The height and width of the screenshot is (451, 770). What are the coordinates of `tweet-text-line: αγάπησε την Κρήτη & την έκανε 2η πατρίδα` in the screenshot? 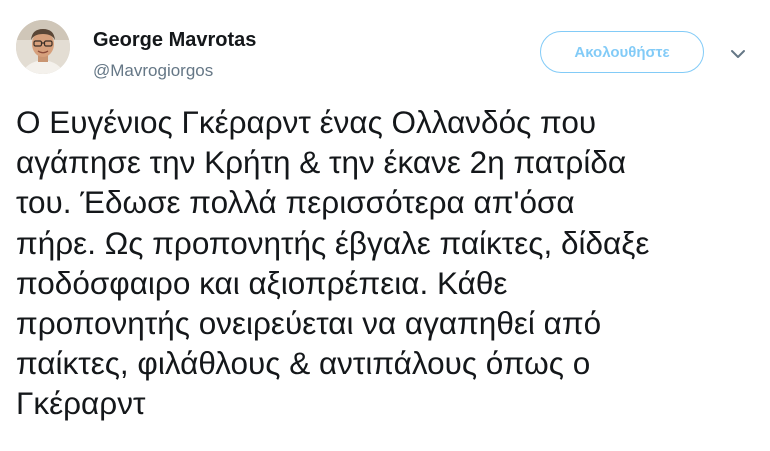 It's located at (321, 162).